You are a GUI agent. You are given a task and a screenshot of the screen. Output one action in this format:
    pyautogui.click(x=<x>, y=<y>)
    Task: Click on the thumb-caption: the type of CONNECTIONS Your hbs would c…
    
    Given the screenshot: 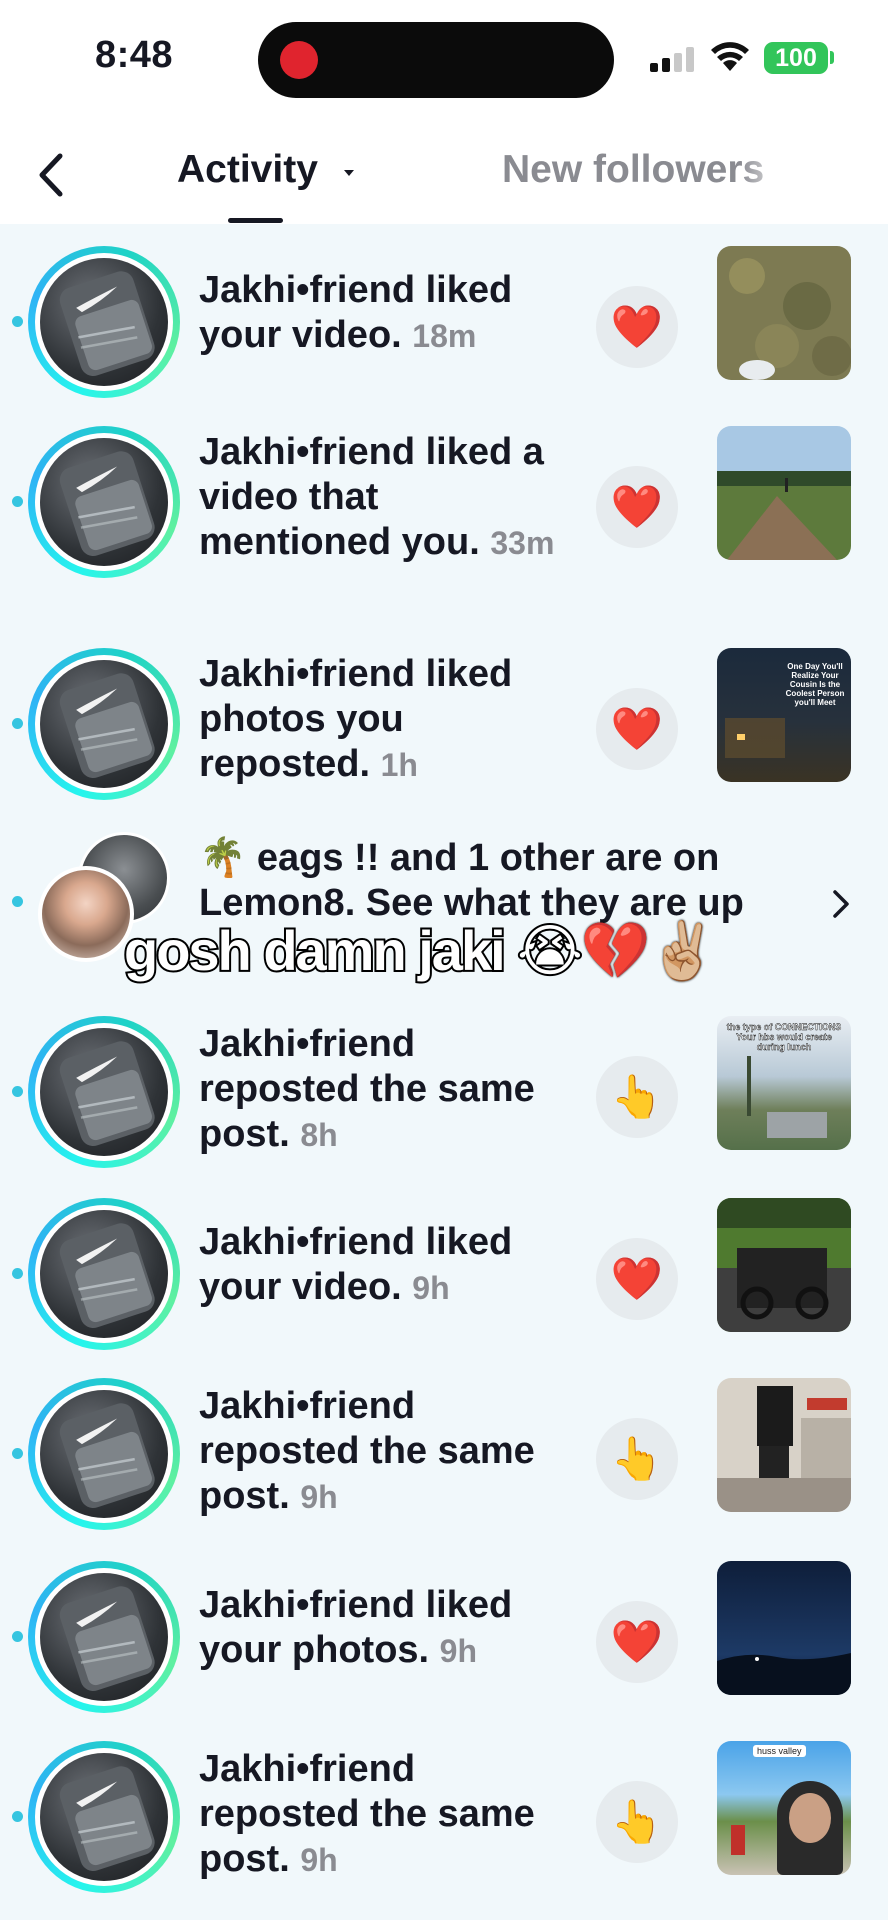 What is the action you would take?
    pyautogui.click(x=784, y=1037)
    